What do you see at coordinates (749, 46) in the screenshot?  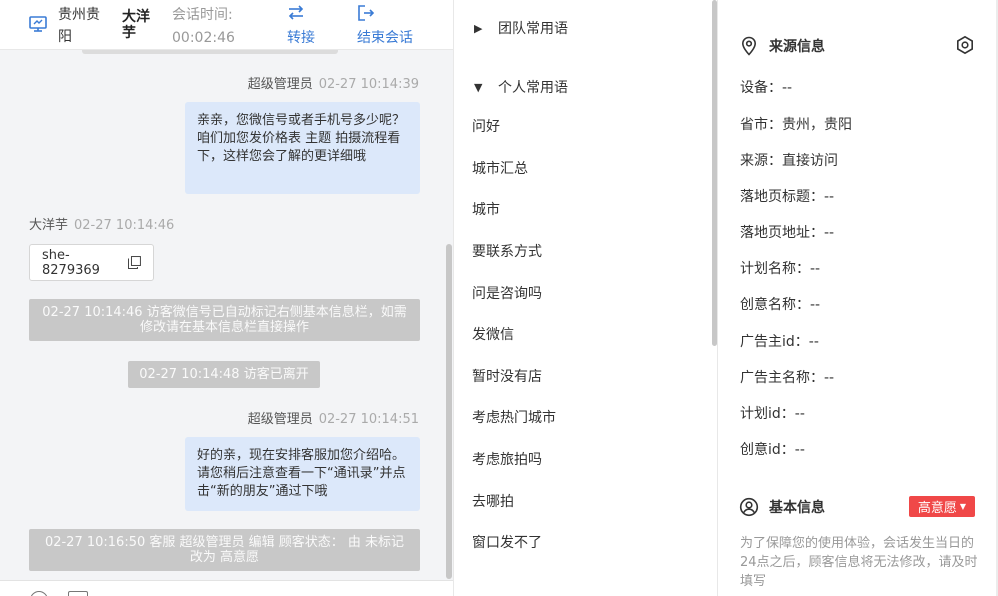 I see `location-pin-icon` at bounding box center [749, 46].